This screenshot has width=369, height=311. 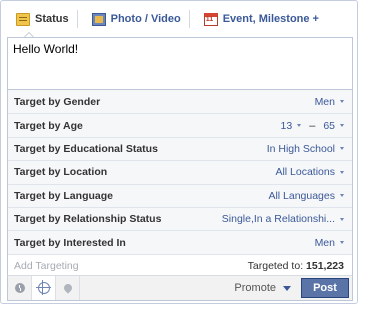 I want to click on targeting-button, so click(x=44, y=288).